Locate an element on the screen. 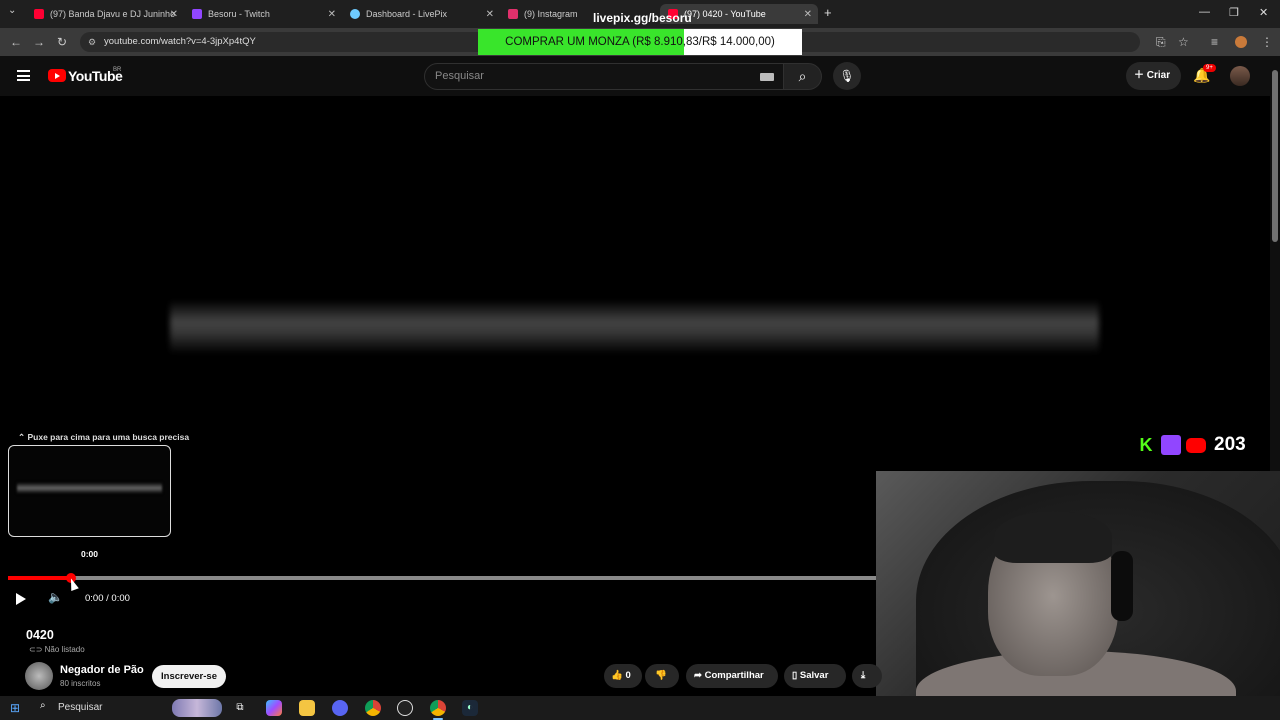 The image size is (1280, 720). media-controls-icon: ≡ is located at coordinates (1214, 42).